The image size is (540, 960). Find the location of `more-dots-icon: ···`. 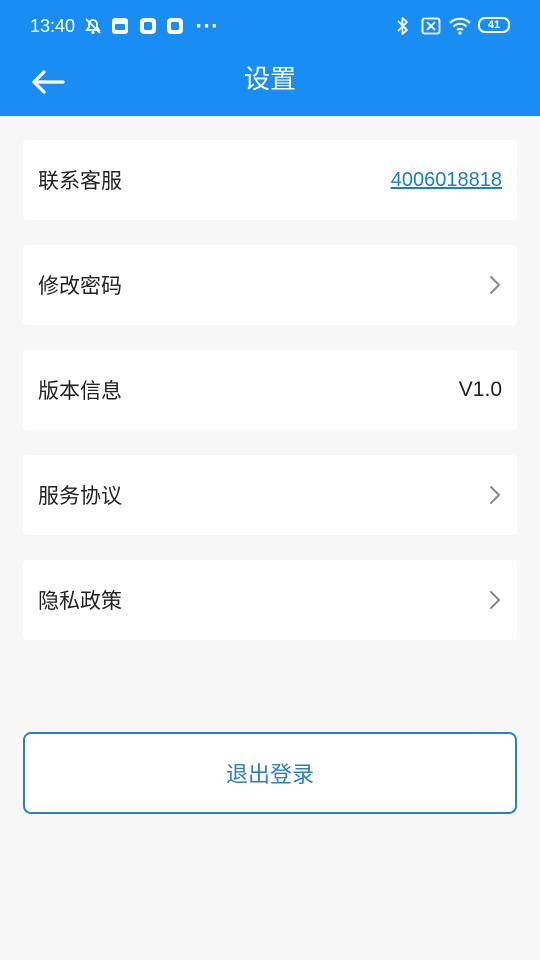

more-dots-icon: ··· is located at coordinates (207, 26).